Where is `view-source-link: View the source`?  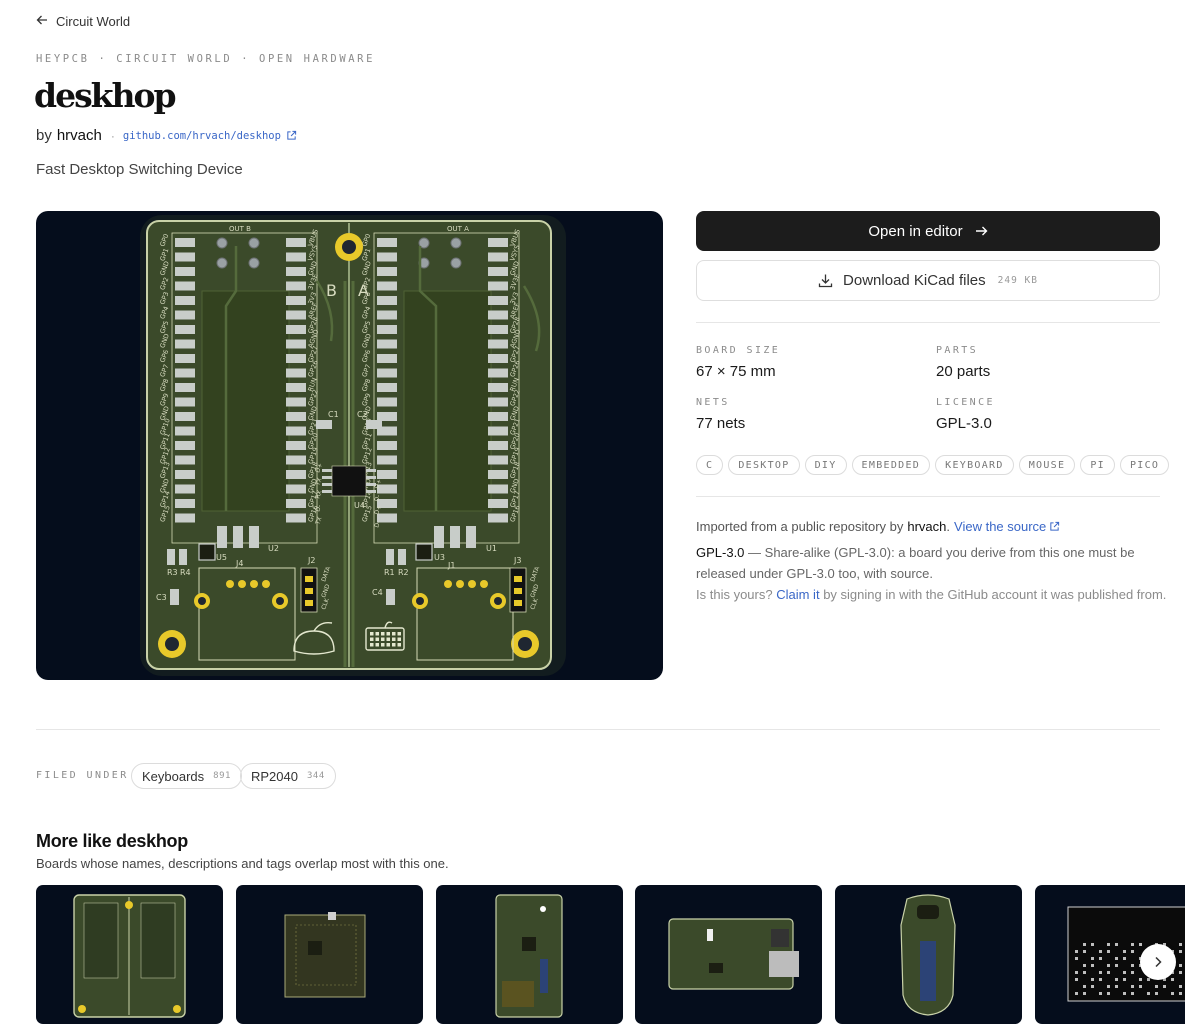
view-source-link: View the source is located at coordinates (1007, 526).